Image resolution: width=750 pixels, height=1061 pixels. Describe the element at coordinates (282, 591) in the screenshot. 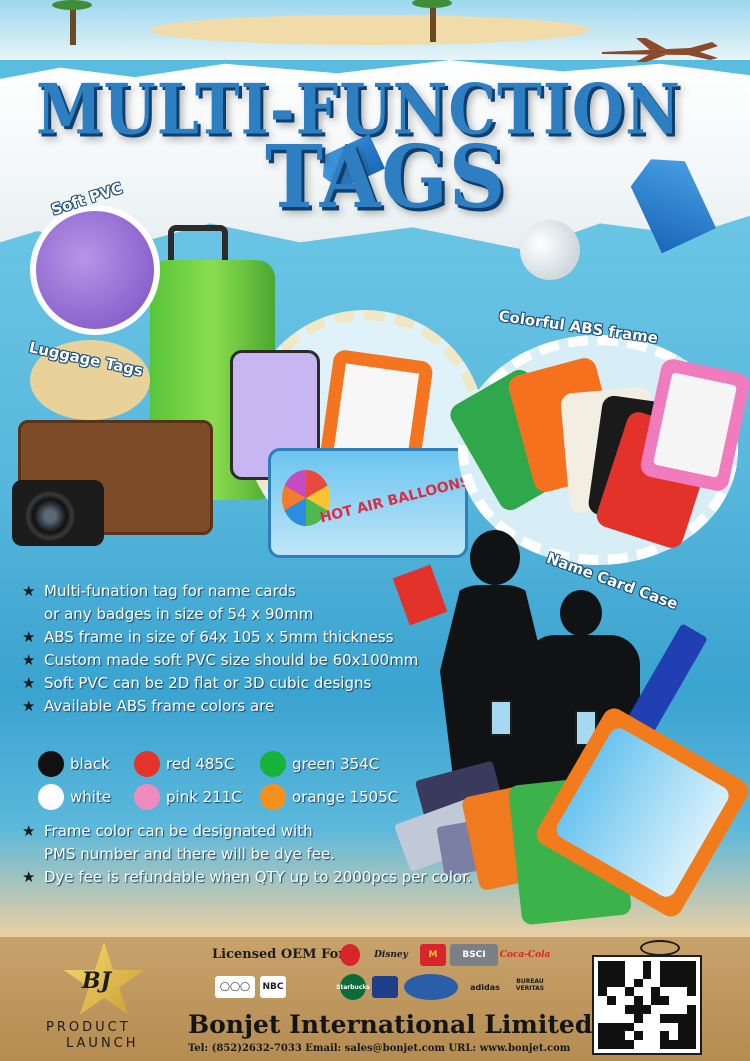

I see `feature-item: ★ Multi-funation tag for name cards` at that location.